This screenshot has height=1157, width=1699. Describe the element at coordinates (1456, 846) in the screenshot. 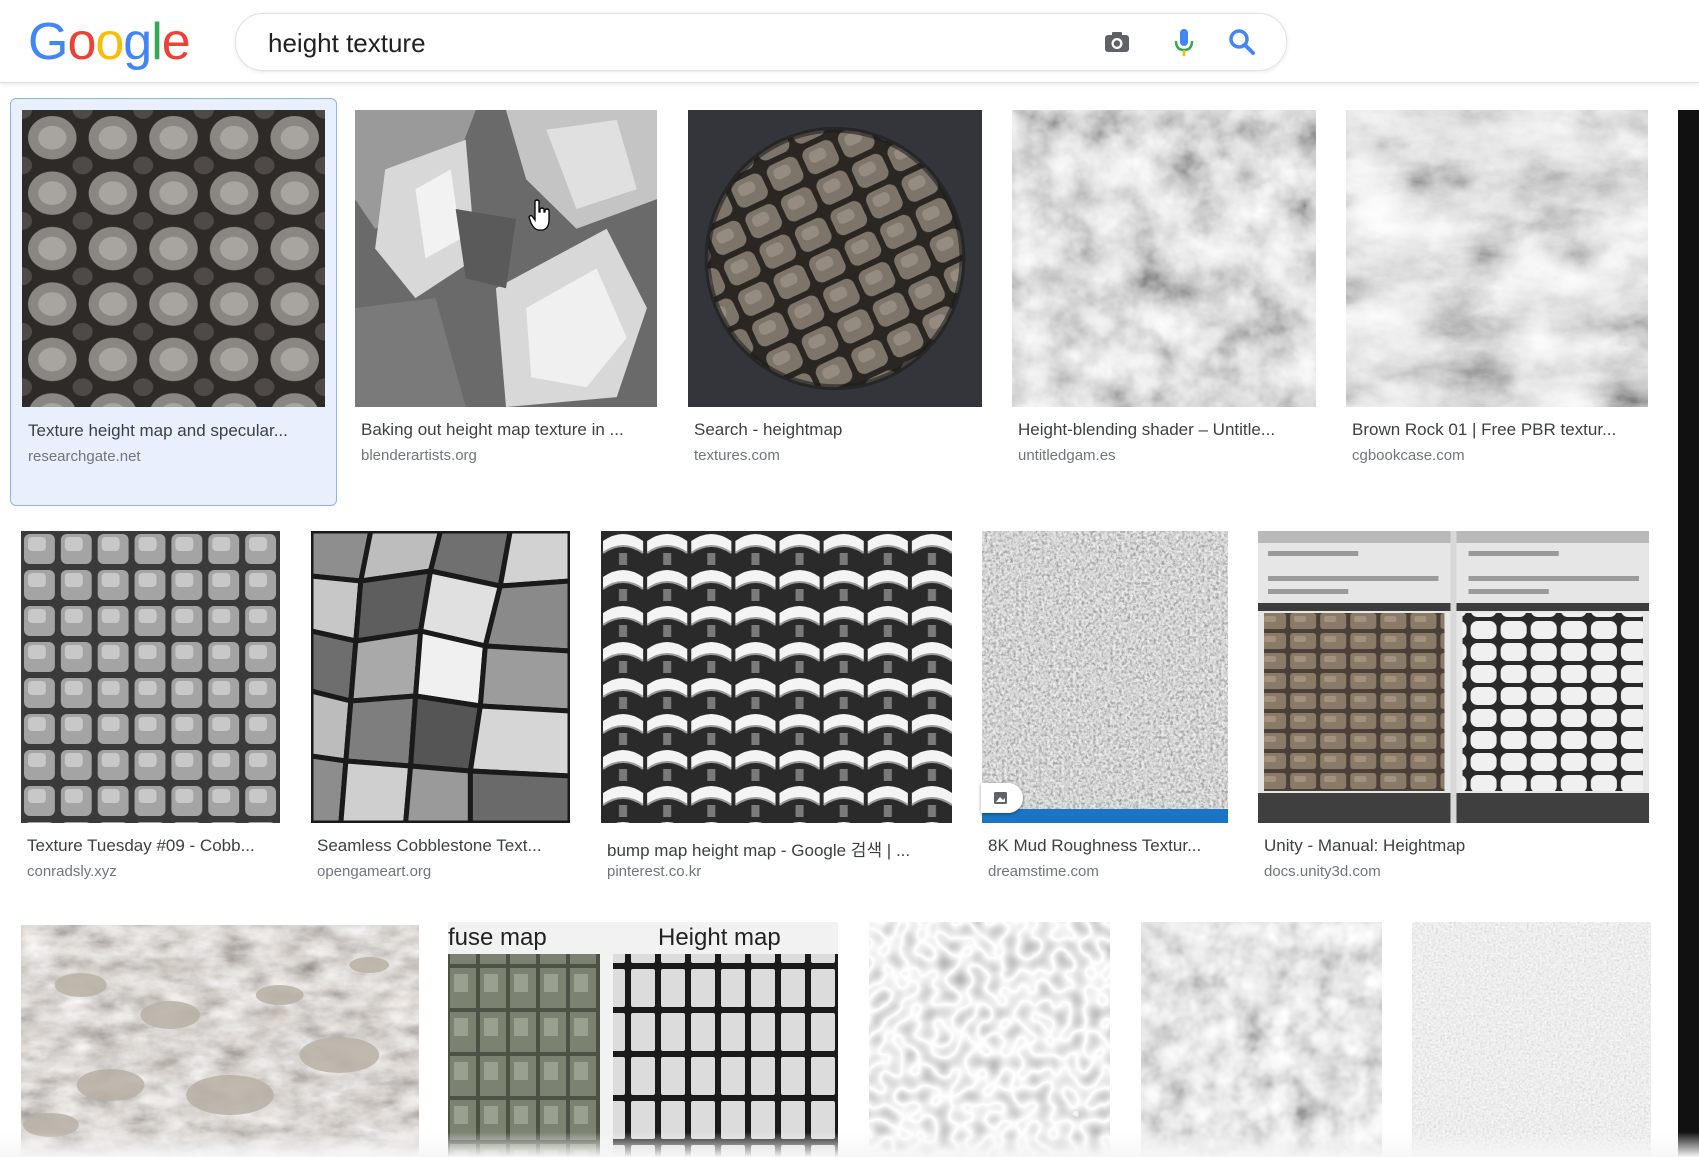

I see `result-title: Unity - Manual: Heightmap` at that location.